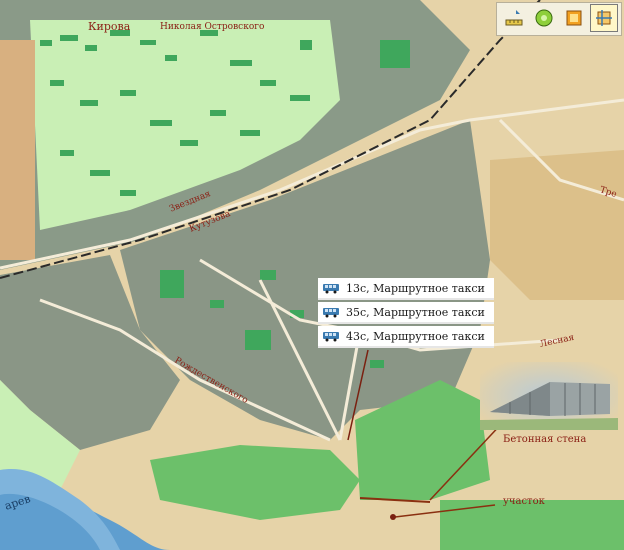 This screenshot has width=624, height=550. What do you see at coordinates (532, 525) in the screenshot?
I see `forest-east-strip` at bounding box center [532, 525].